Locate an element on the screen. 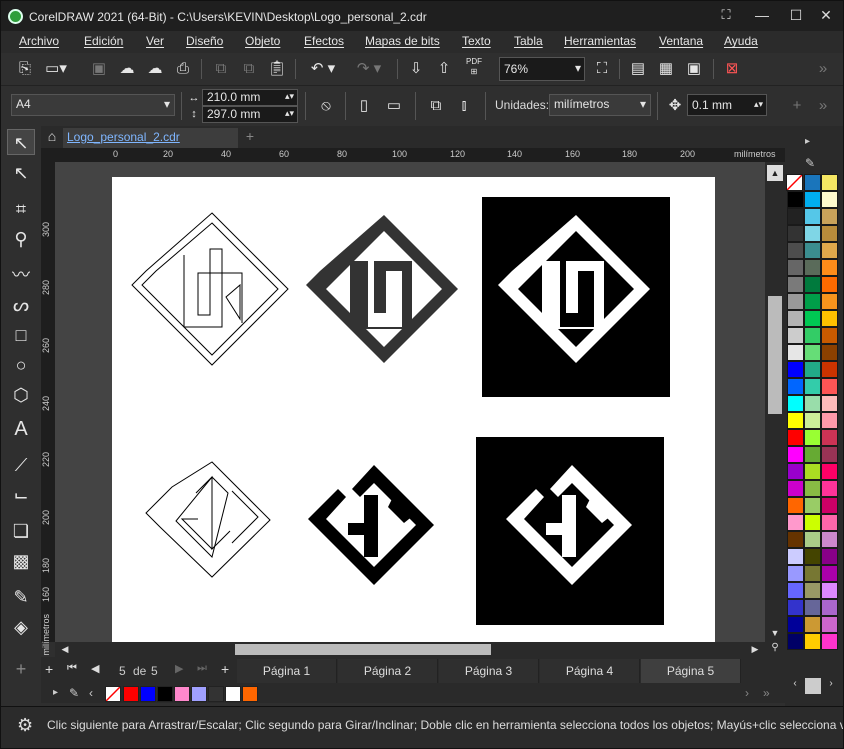 This screenshot has height=749, width=844. page-tab-1: Página 1 is located at coordinates (287, 671).